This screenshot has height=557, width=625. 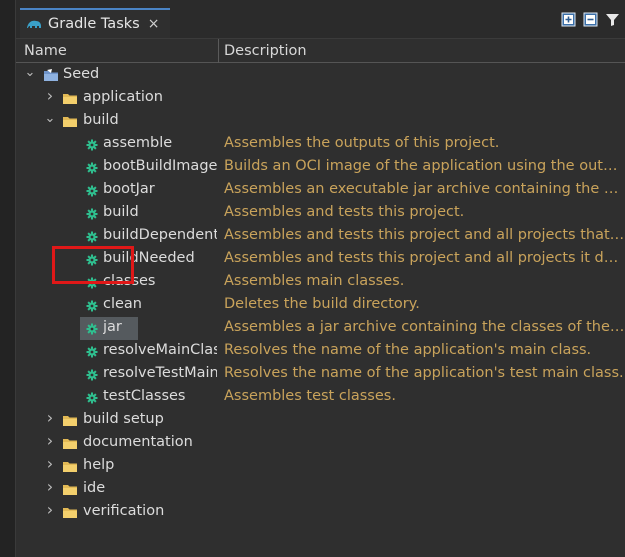 What do you see at coordinates (160, 373) in the screenshot?
I see `task-name: resolveTestMainClassName` at bounding box center [160, 373].